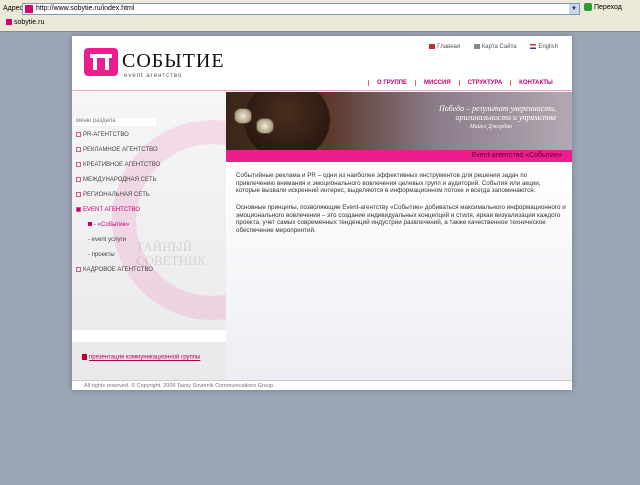 This screenshot has width=640, height=485. Describe the element at coordinates (101, 62) in the screenshot. I see `logo-icon` at that location.